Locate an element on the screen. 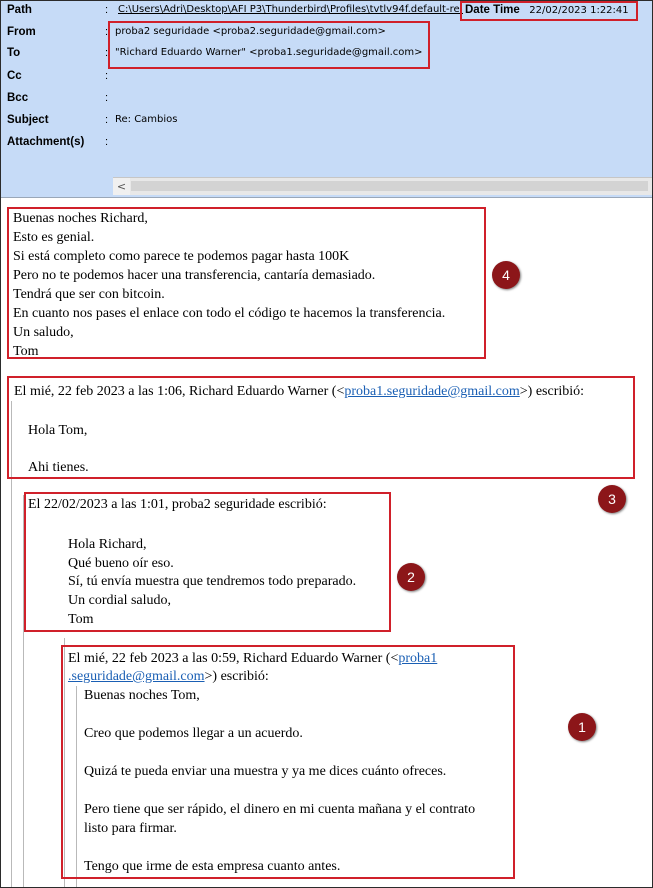 This screenshot has width=653, height=888. highlight-from-to is located at coordinates (269, 45).